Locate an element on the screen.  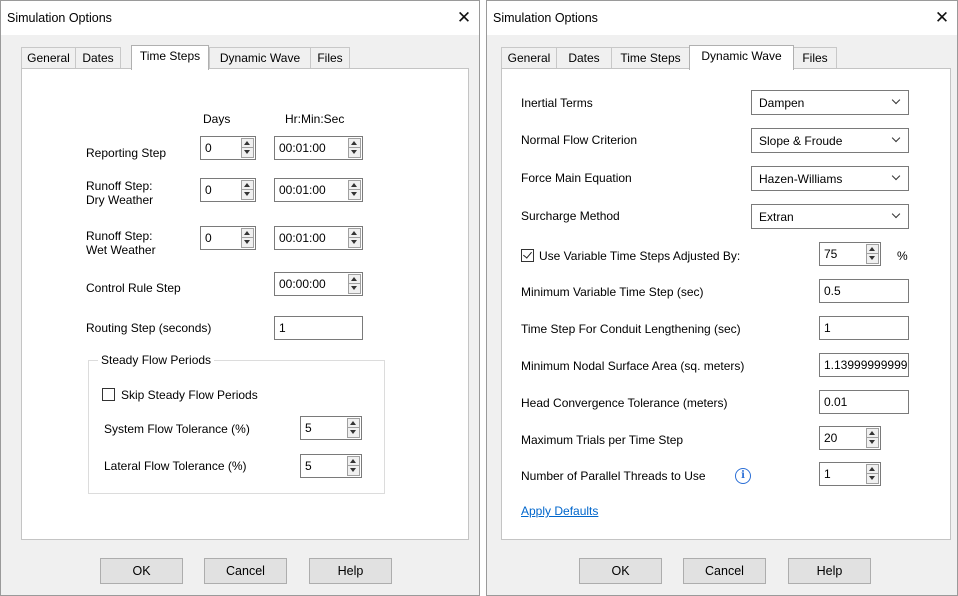
control-rule-time-stepper: 00:00:00 is located at coordinates (318, 284).